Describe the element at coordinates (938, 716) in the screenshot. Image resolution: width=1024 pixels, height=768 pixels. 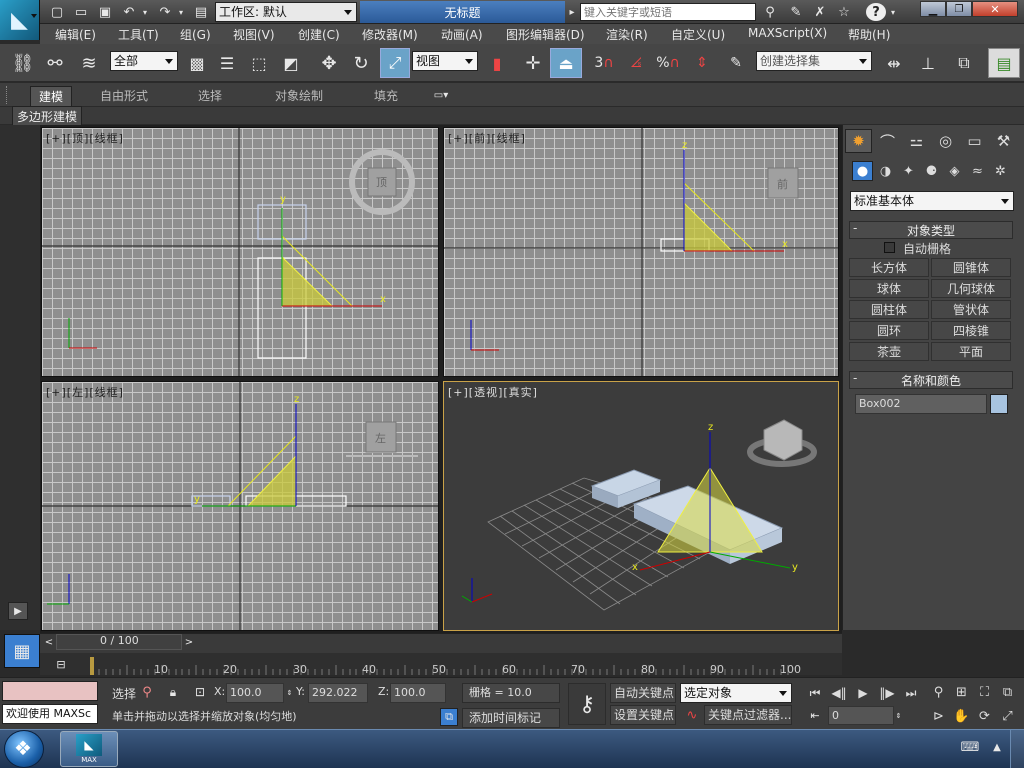
I see `field-of-view-icon: ⊳` at that location.